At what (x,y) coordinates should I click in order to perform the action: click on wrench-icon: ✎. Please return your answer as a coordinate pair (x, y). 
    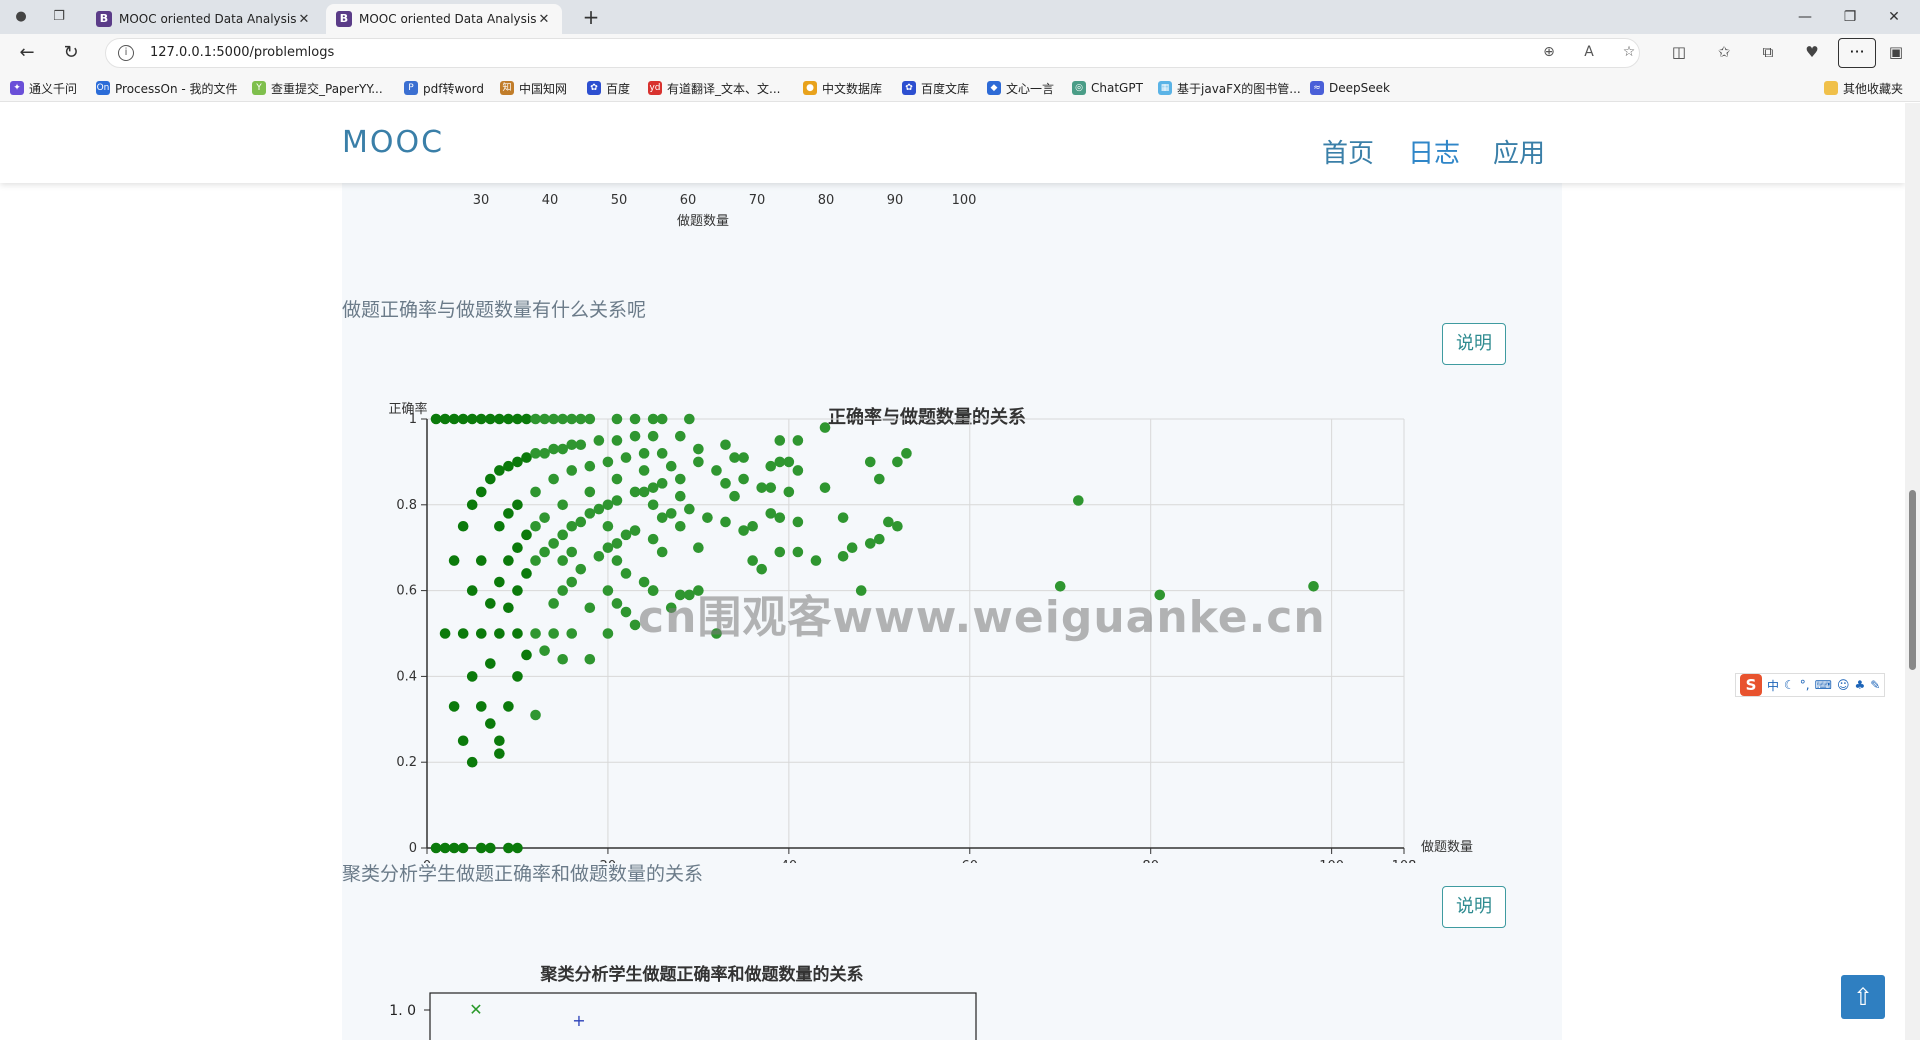
    Looking at the image, I should click on (1875, 685).